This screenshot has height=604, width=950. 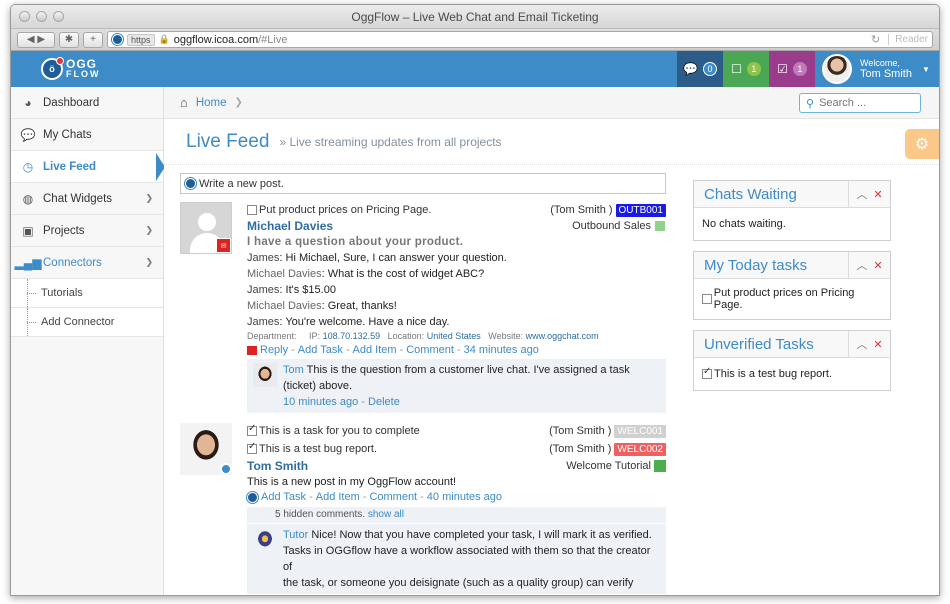 I want to click on lock-icon: 🔒, so click(x=164, y=39).